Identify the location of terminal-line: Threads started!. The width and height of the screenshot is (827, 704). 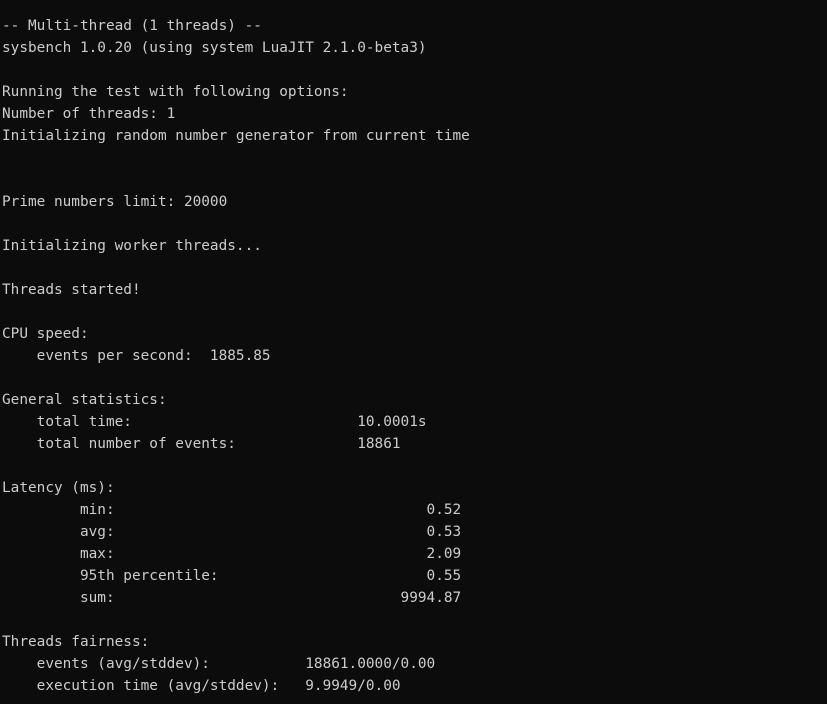
(71, 290).